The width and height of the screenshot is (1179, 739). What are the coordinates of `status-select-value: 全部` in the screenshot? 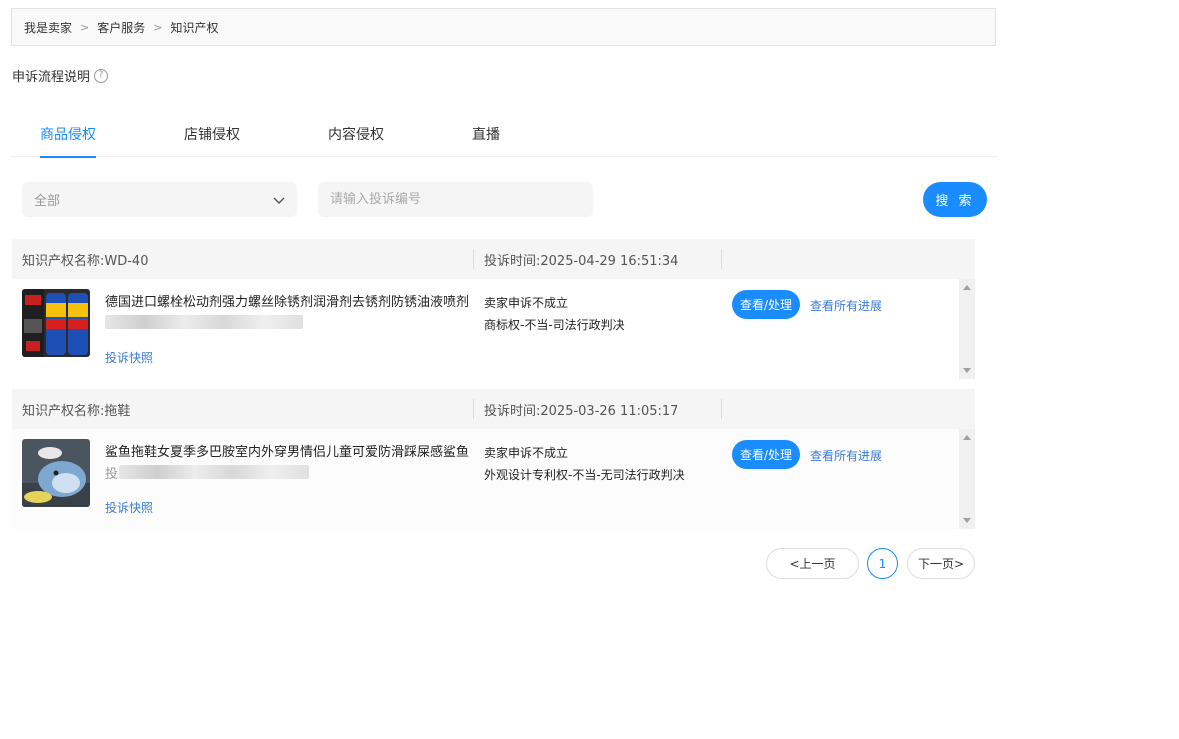 It's located at (47, 201).